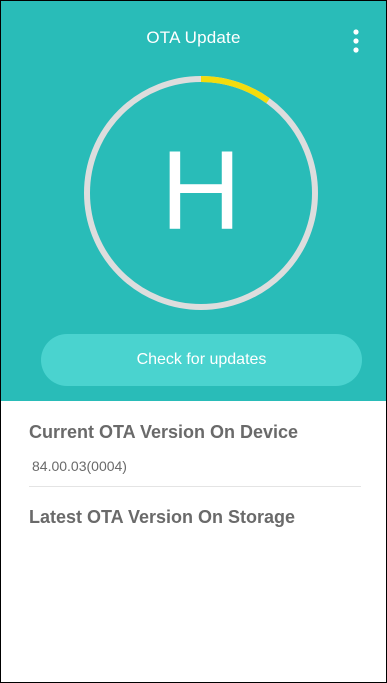 This screenshot has height=683, width=387. What do you see at coordinates (79, 466) in the screenshot?
I see `current-version-value: 84.00.03(0004)` at bounding box center [79, 466].